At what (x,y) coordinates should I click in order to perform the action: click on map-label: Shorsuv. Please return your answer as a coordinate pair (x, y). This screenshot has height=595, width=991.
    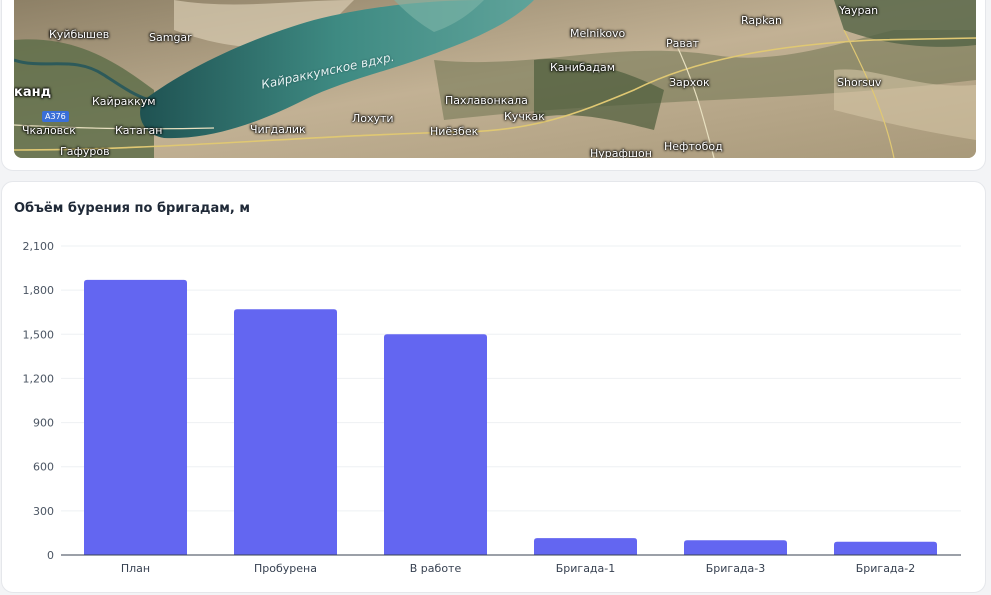
    Looking at the image, I should click on (859, 82).